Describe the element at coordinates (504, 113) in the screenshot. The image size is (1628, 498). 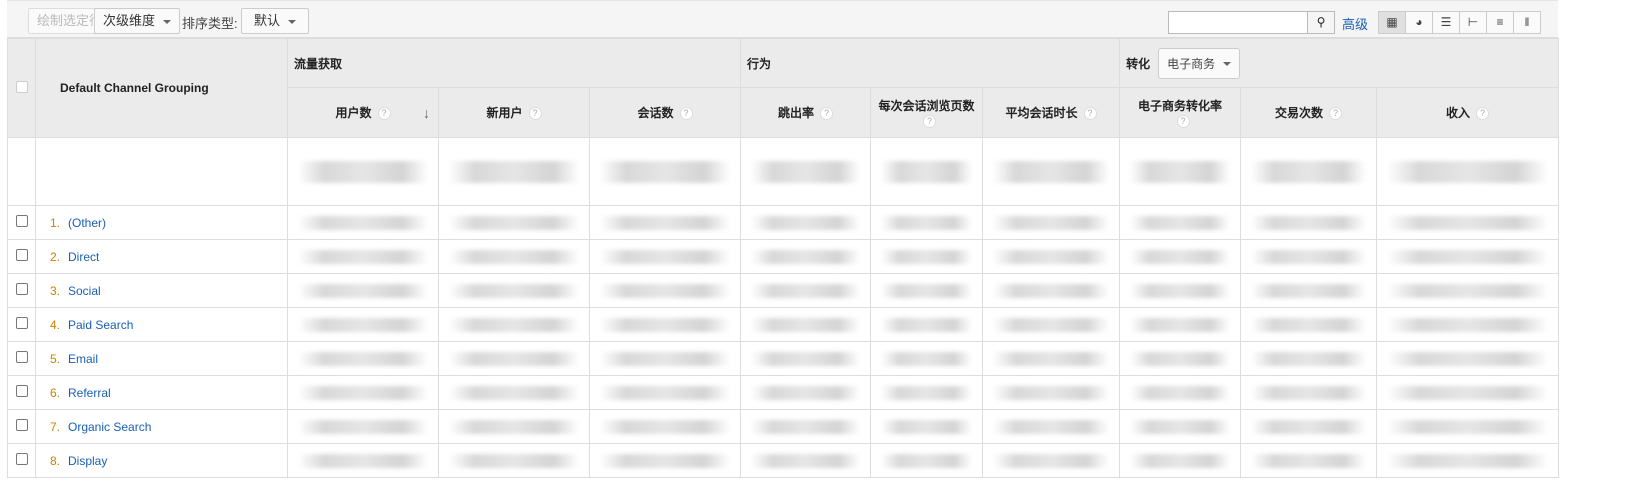
I see `metric-header-label: 新用户` at that location.